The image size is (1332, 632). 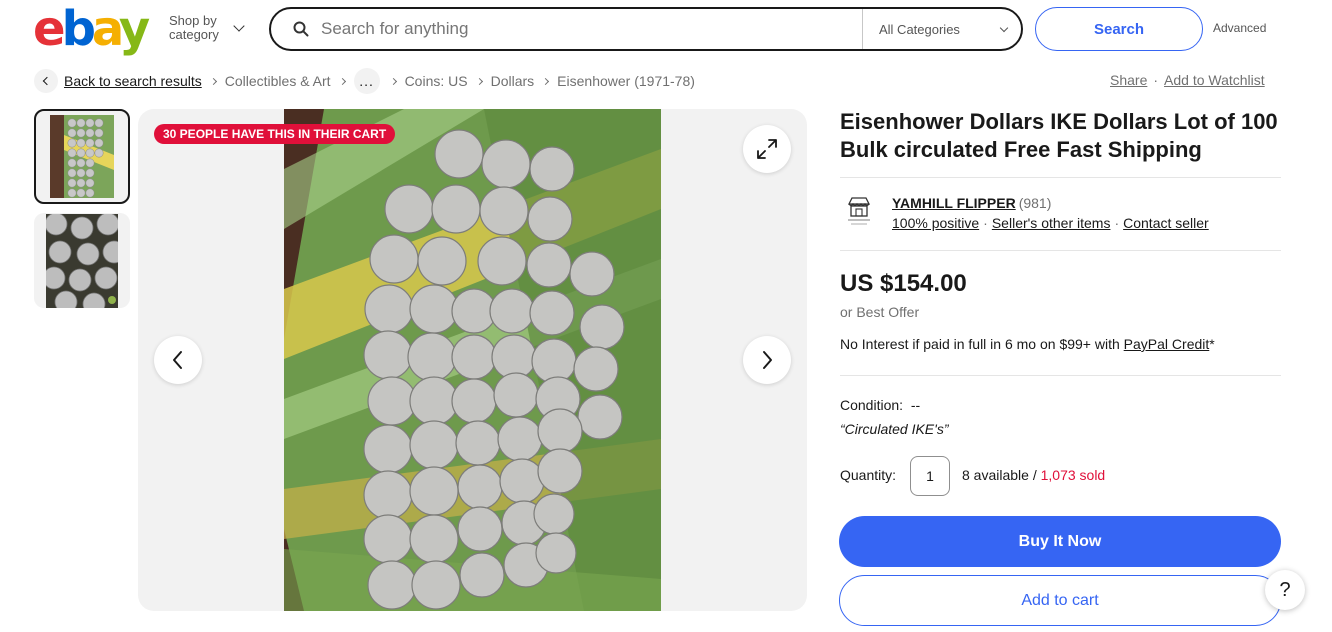 What do you see at coordinates (1285, 590) in the screenshot?
I see `help-button: ?` at bounding box center [1285, 590].